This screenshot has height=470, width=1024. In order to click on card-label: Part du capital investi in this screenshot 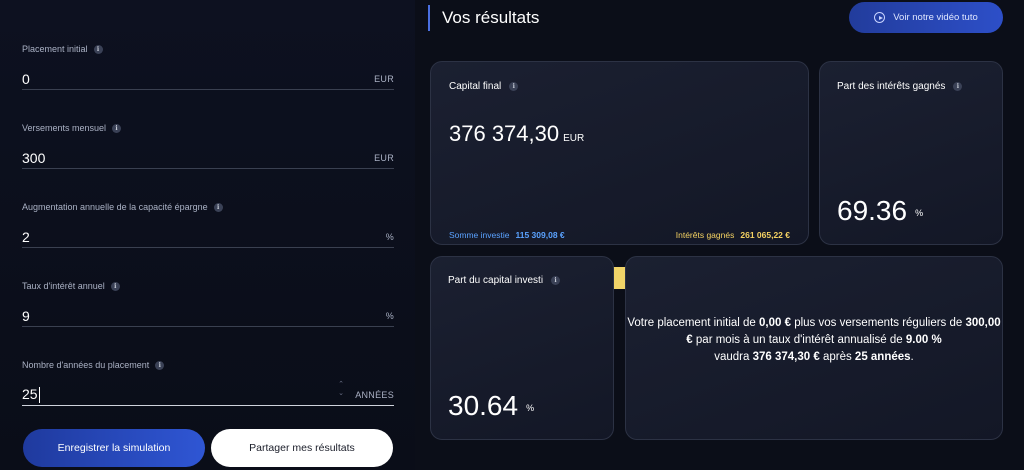, I will do `click(496, 280)`.